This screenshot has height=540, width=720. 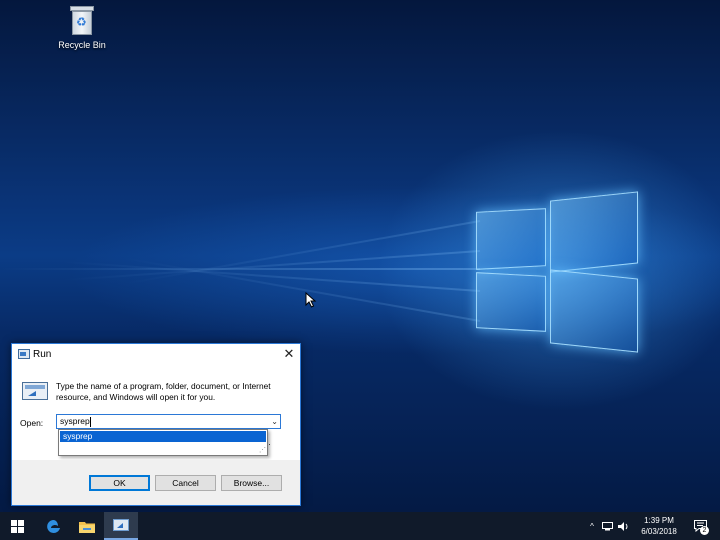 I want to click on text-caret, so click(x=90, y=422).